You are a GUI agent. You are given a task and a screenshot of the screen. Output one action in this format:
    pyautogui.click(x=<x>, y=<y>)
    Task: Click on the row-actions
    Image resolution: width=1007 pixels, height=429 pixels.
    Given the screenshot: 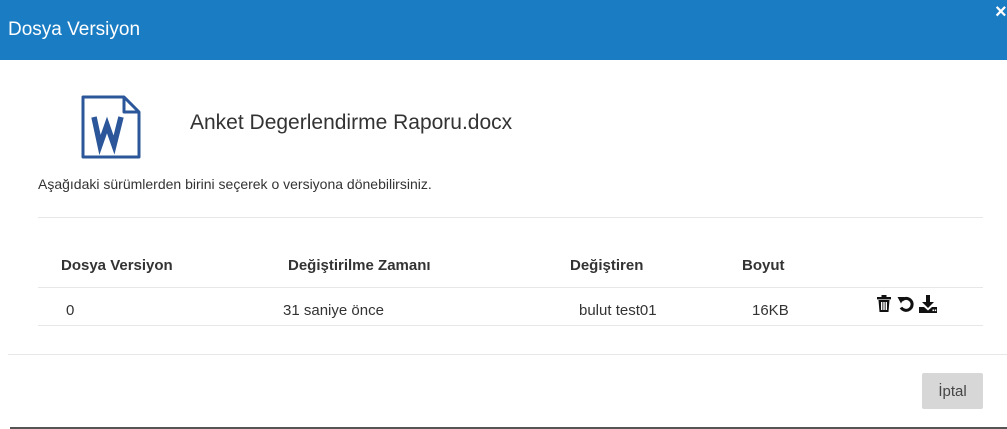 What is the action you would take?
    pyautogui.click(x=906, y=305)
    